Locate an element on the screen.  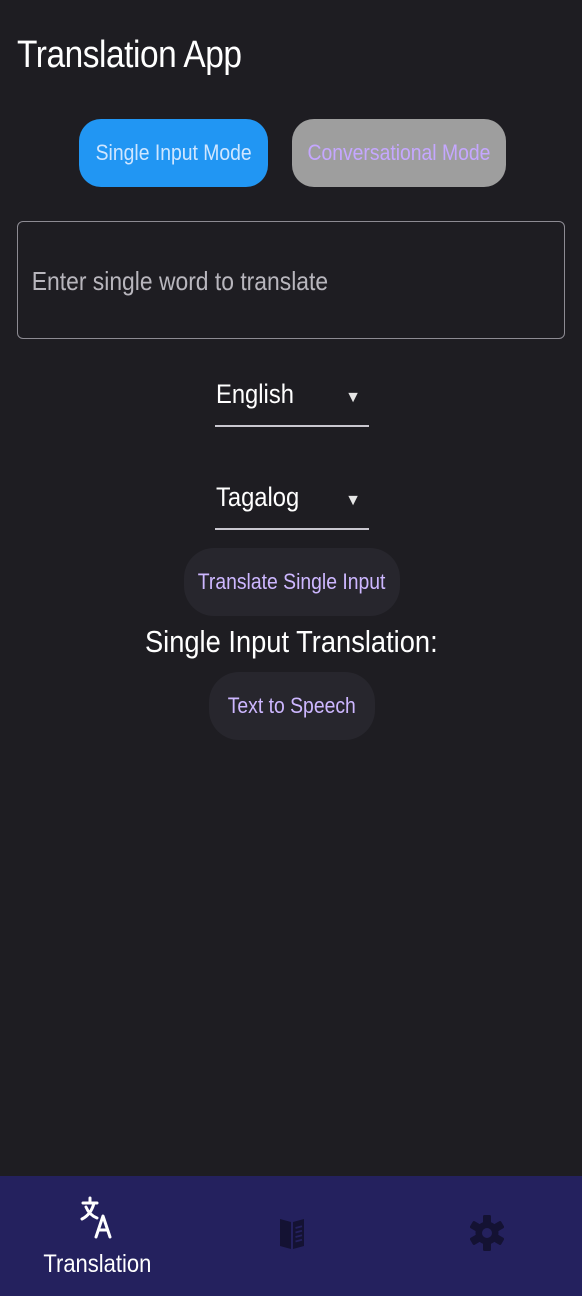
text-to-speech-label: Text to Speech is located at coordinates (292, 705).